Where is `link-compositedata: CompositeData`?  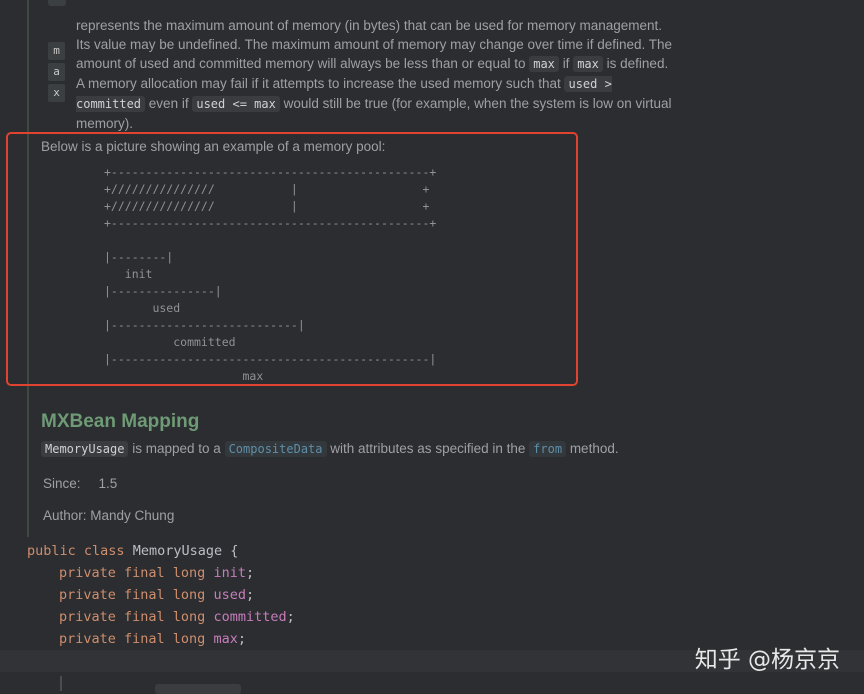 link-compositedata: CompositeData is located at coordinates (275, 449).